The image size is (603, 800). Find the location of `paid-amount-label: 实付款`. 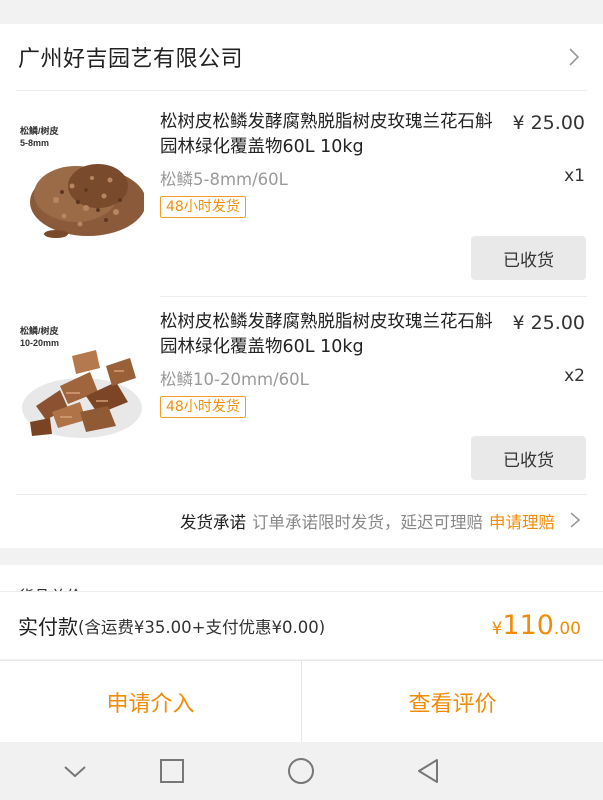

paid-amount-label: 实付款 is located at coordinates (48, 627).